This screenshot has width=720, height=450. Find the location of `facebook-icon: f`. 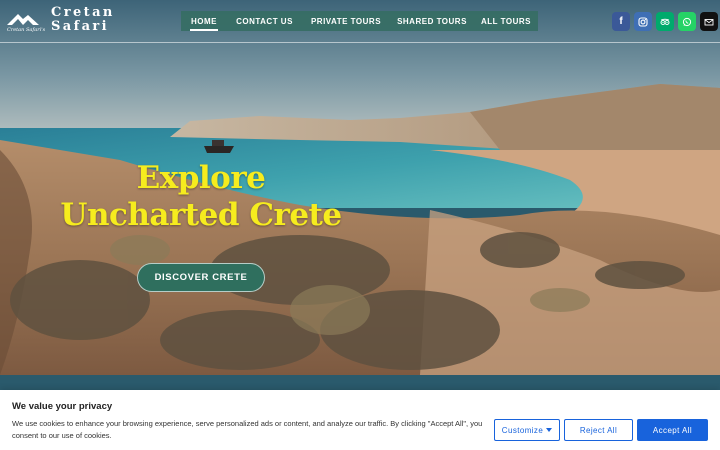

facebook-icon: f is located at coordinates (621, 21).